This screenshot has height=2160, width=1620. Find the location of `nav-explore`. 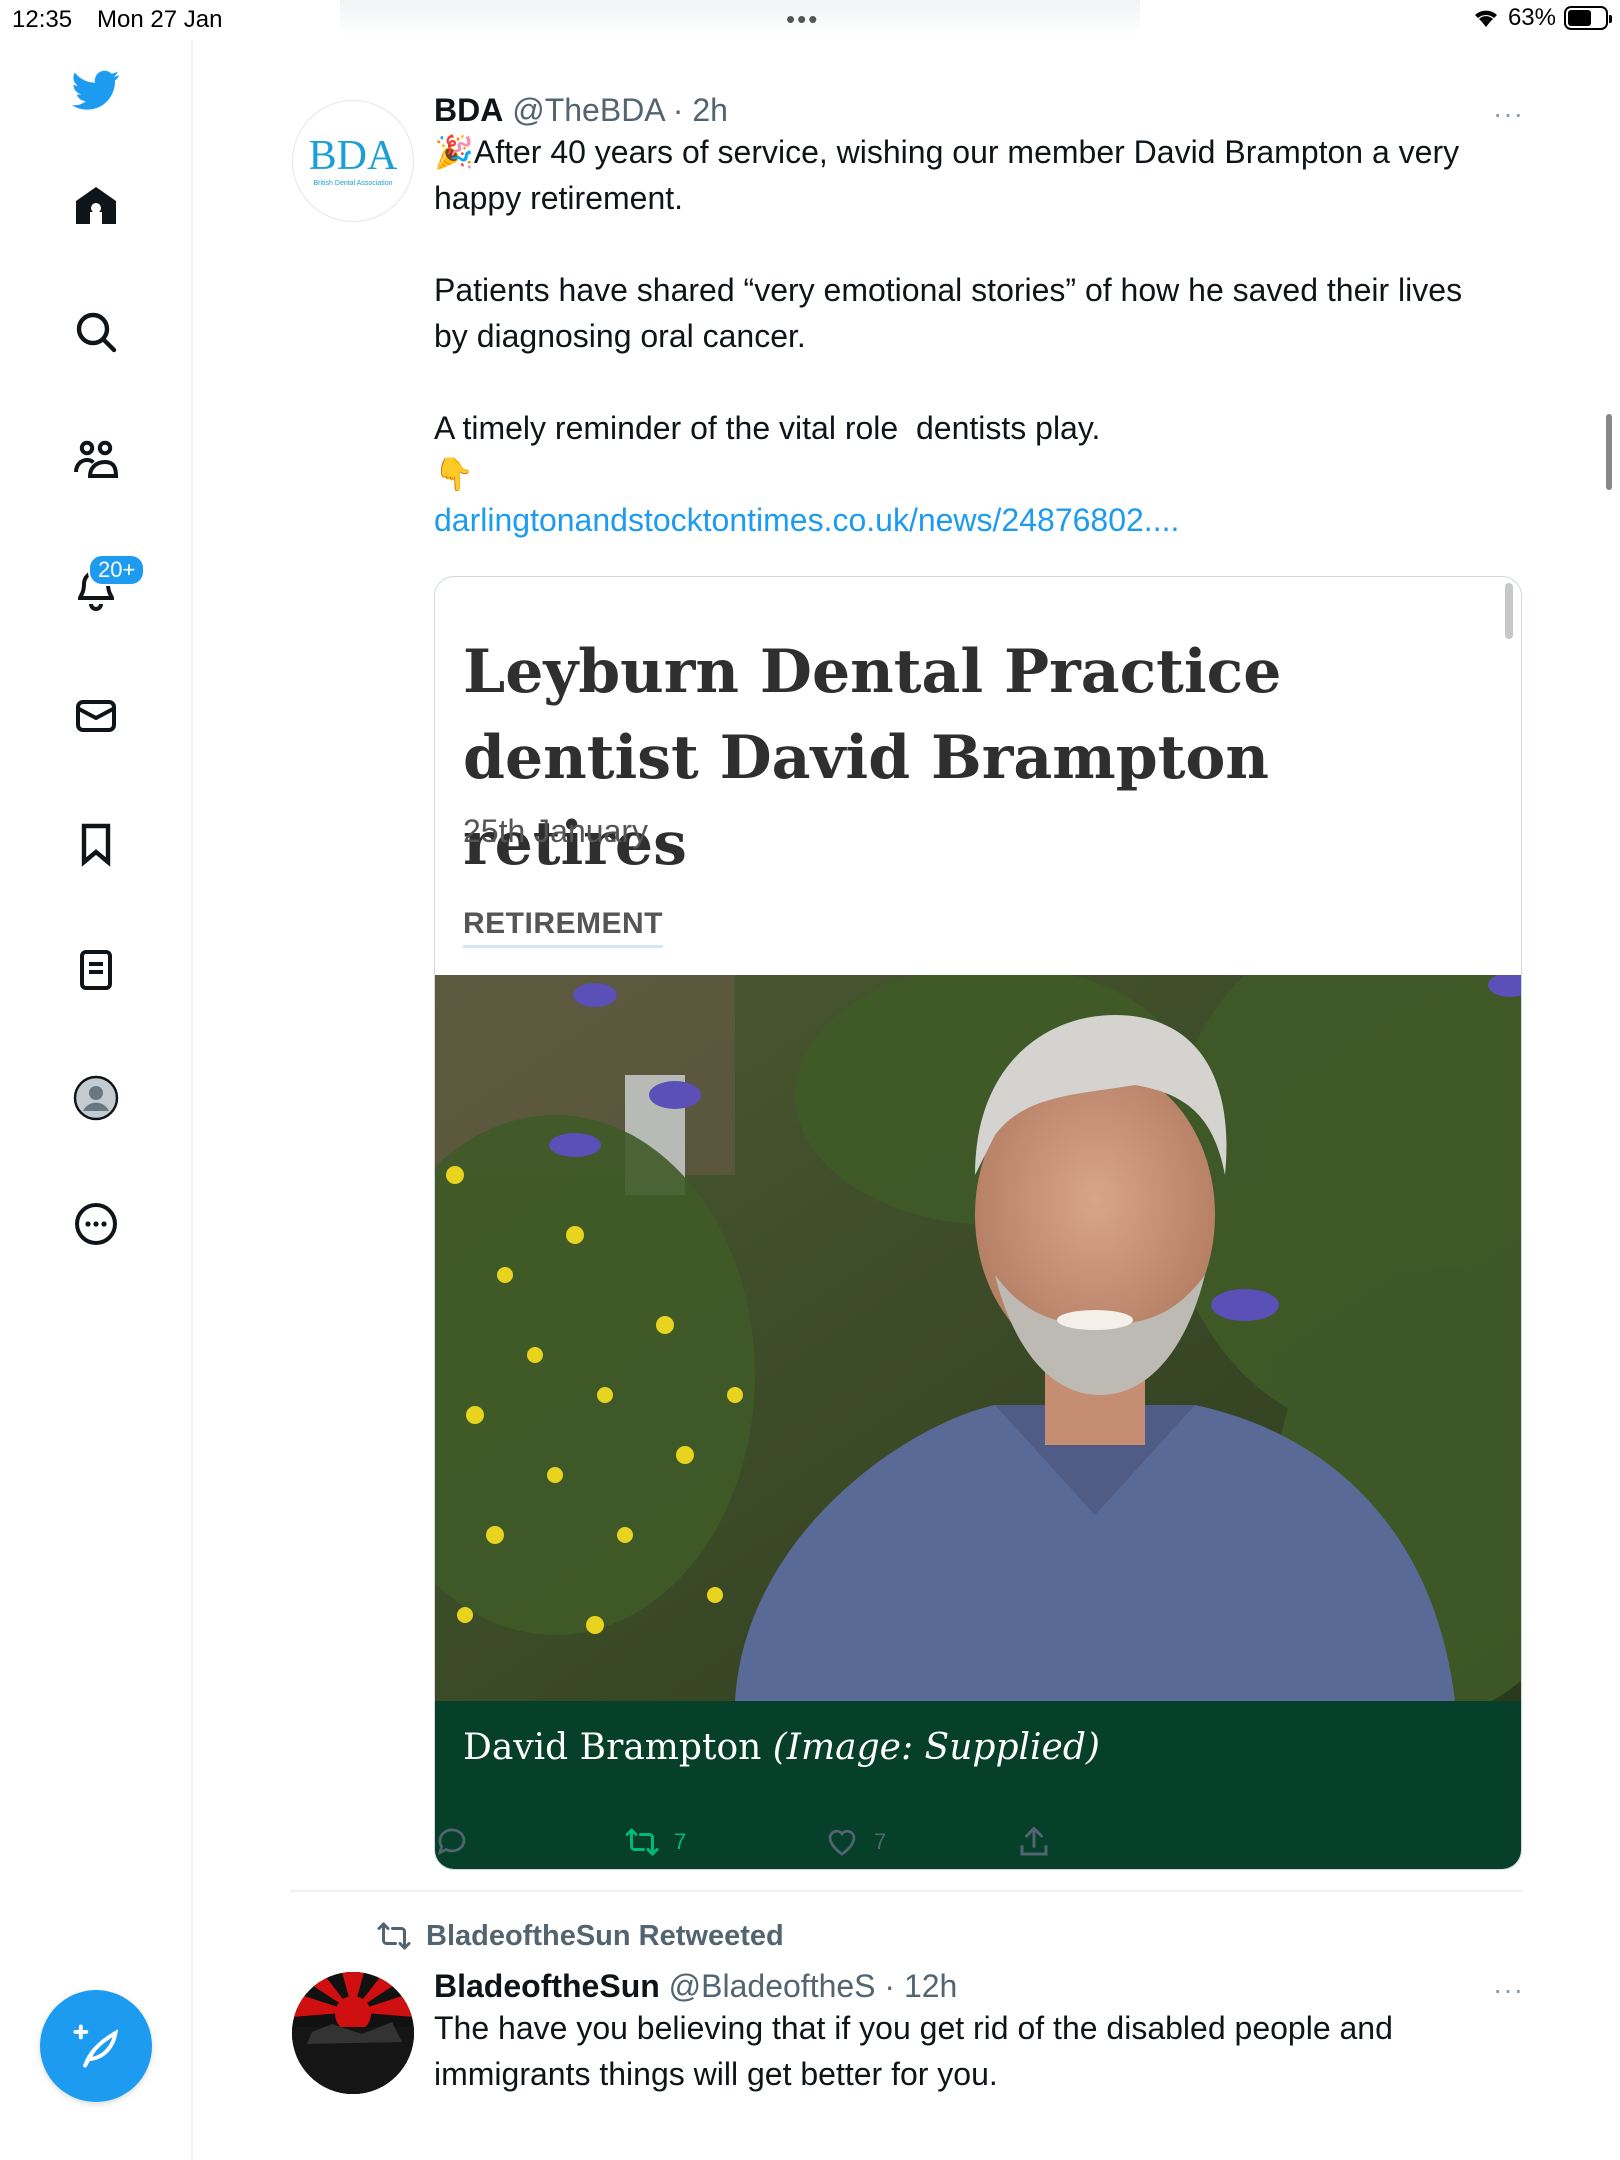

nav-explore is located at coordinates (96, 332).